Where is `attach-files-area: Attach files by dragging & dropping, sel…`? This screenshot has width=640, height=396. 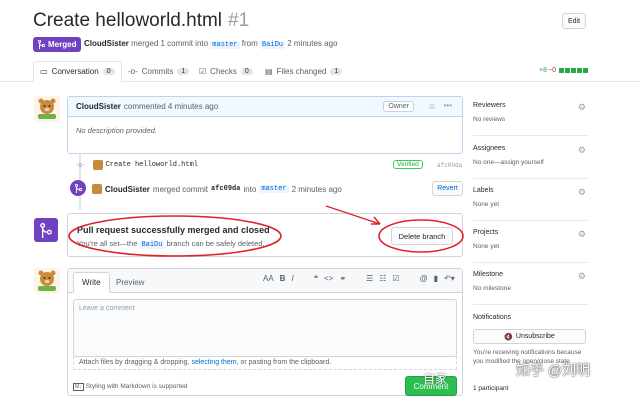 attach-files-area: Attach files by dragging & dropping, sel… is located at coordinates (265, 363).